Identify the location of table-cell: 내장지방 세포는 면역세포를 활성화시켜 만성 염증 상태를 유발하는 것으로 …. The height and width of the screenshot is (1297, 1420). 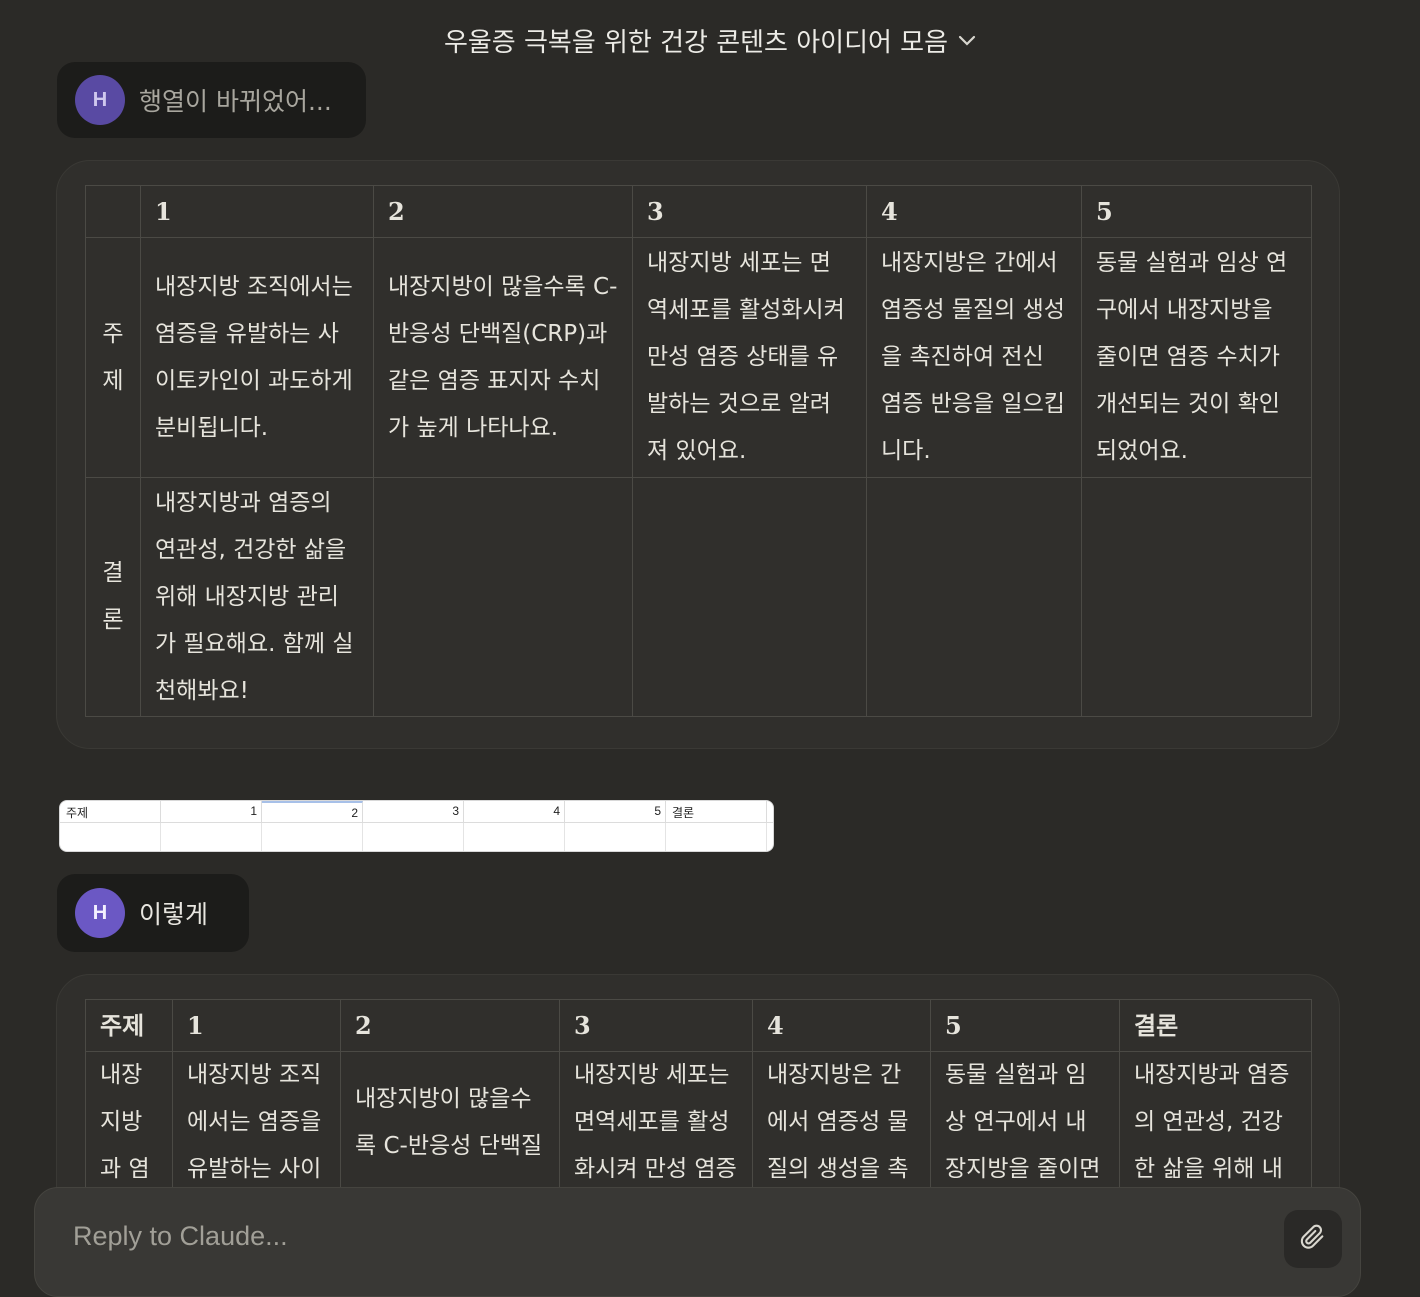
(749, 357).